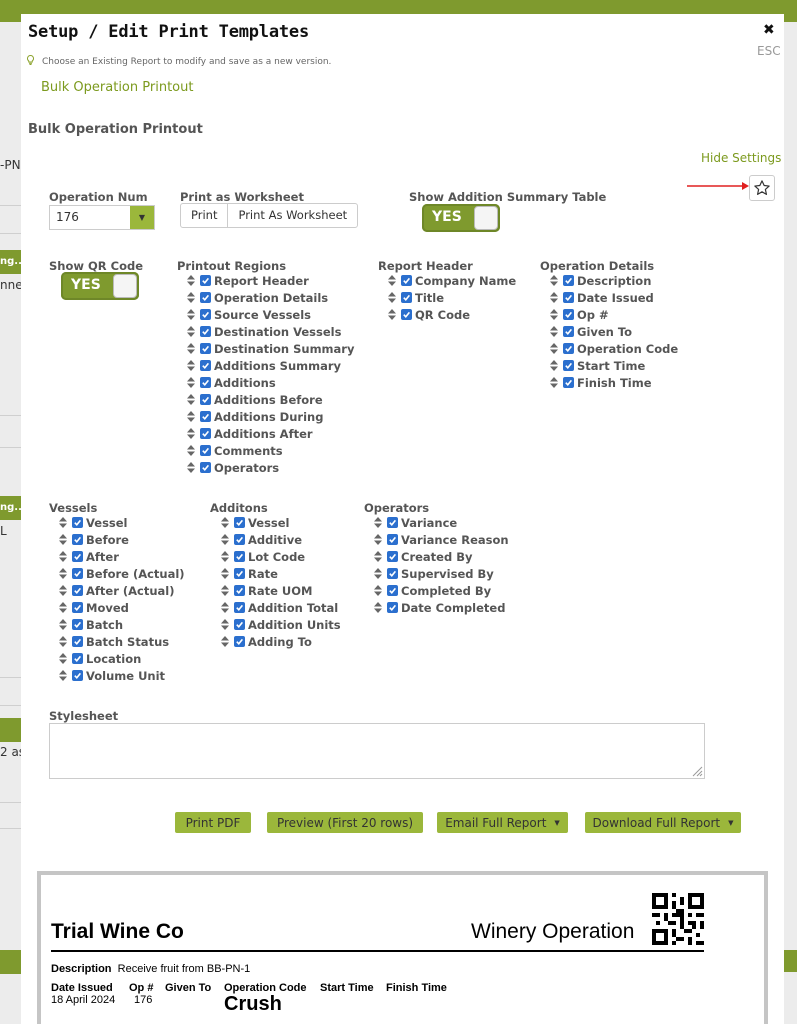  Describe the element at coordinates (292, 215) in the screenshot. I see `print-as-worksheet-option: Print As Worksheet` at that location.